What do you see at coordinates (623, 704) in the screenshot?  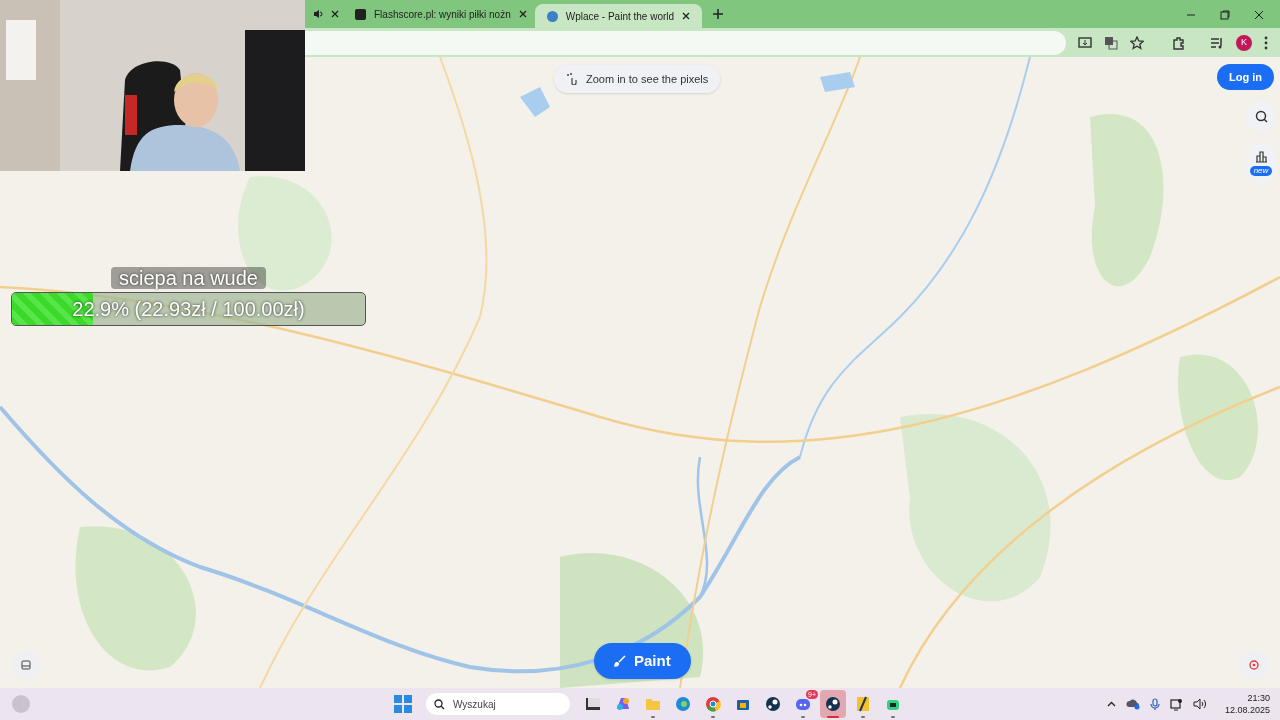 I see `copilot-icon` at bounding box center [623, 704].